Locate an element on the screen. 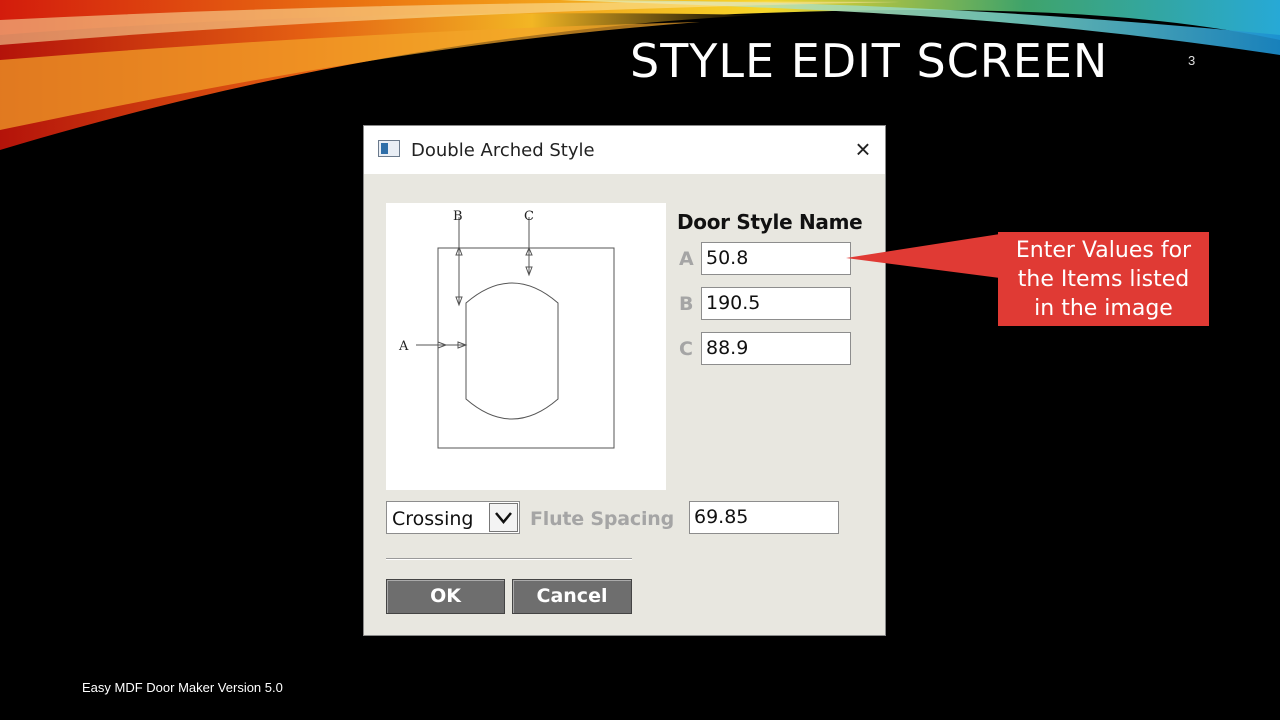 The image size is (1280, 720). flute-spacing-label: Flute Spacing is located at coordinates (602, 519).